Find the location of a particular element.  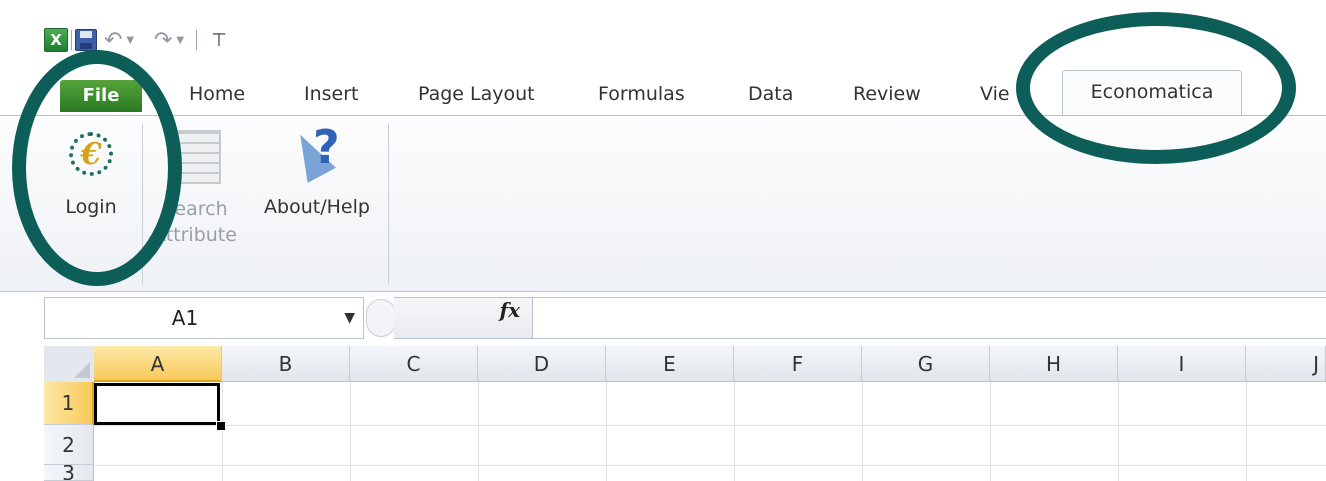

customize-qat-icon: ⊤ is located at coordinates (219, 40).